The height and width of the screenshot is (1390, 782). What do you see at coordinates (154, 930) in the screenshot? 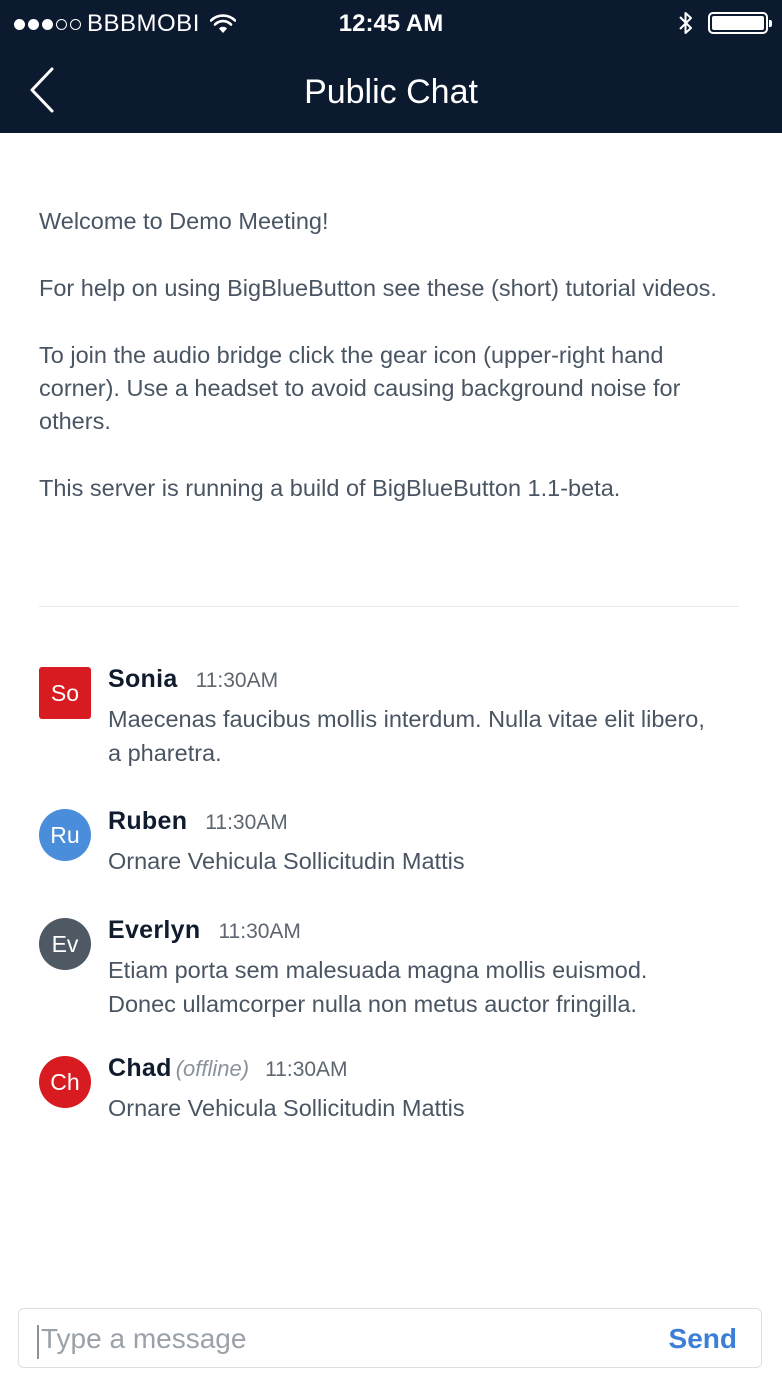
I see `sender-name: Everlyn` at bounding box center [154, 930].